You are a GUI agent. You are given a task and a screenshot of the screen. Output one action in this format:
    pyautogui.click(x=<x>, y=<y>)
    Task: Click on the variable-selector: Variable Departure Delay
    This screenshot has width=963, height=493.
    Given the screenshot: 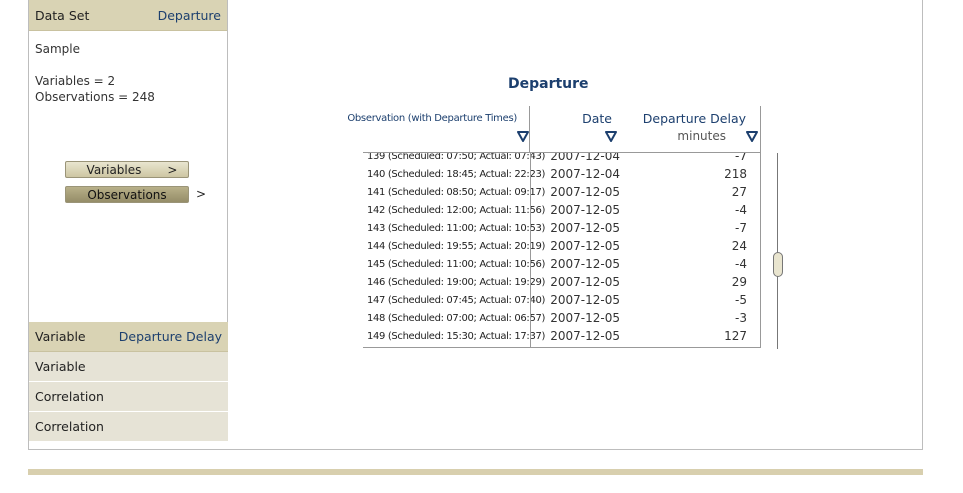 What is the action you would take?
    pyautogui.click(x=128, y=337)
    